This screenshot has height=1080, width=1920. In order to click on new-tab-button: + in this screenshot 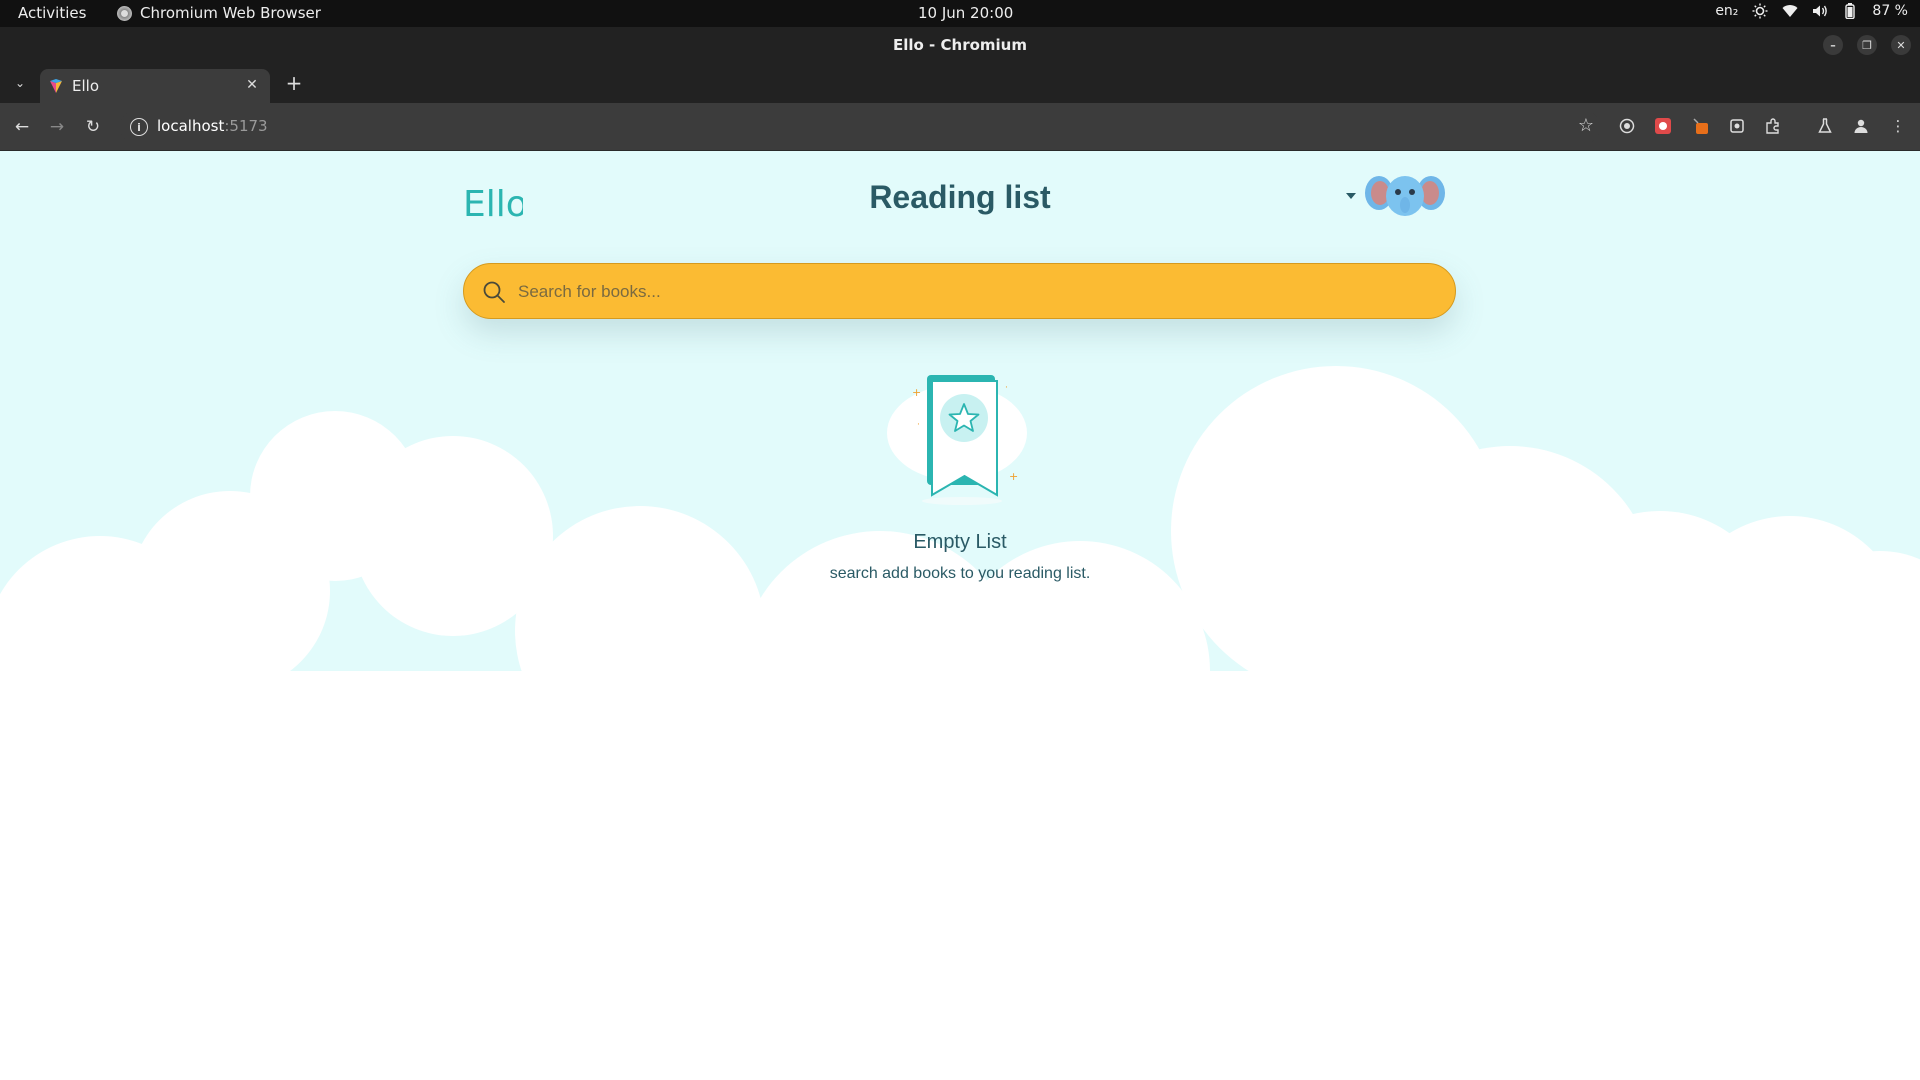, I will do `click(294, 83)`.